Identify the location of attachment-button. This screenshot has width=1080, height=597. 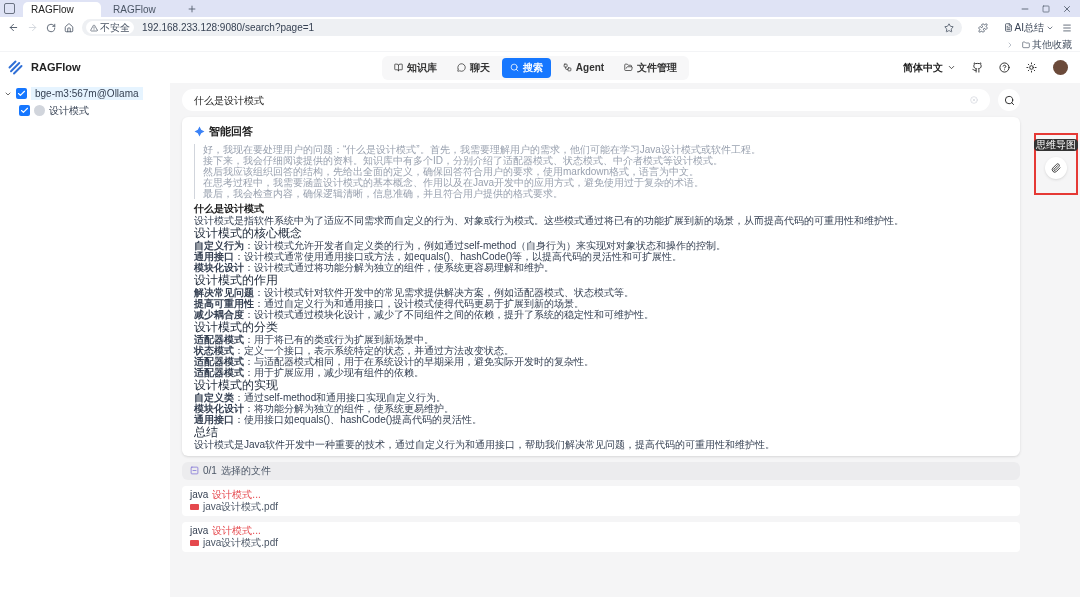
(1056, 168).